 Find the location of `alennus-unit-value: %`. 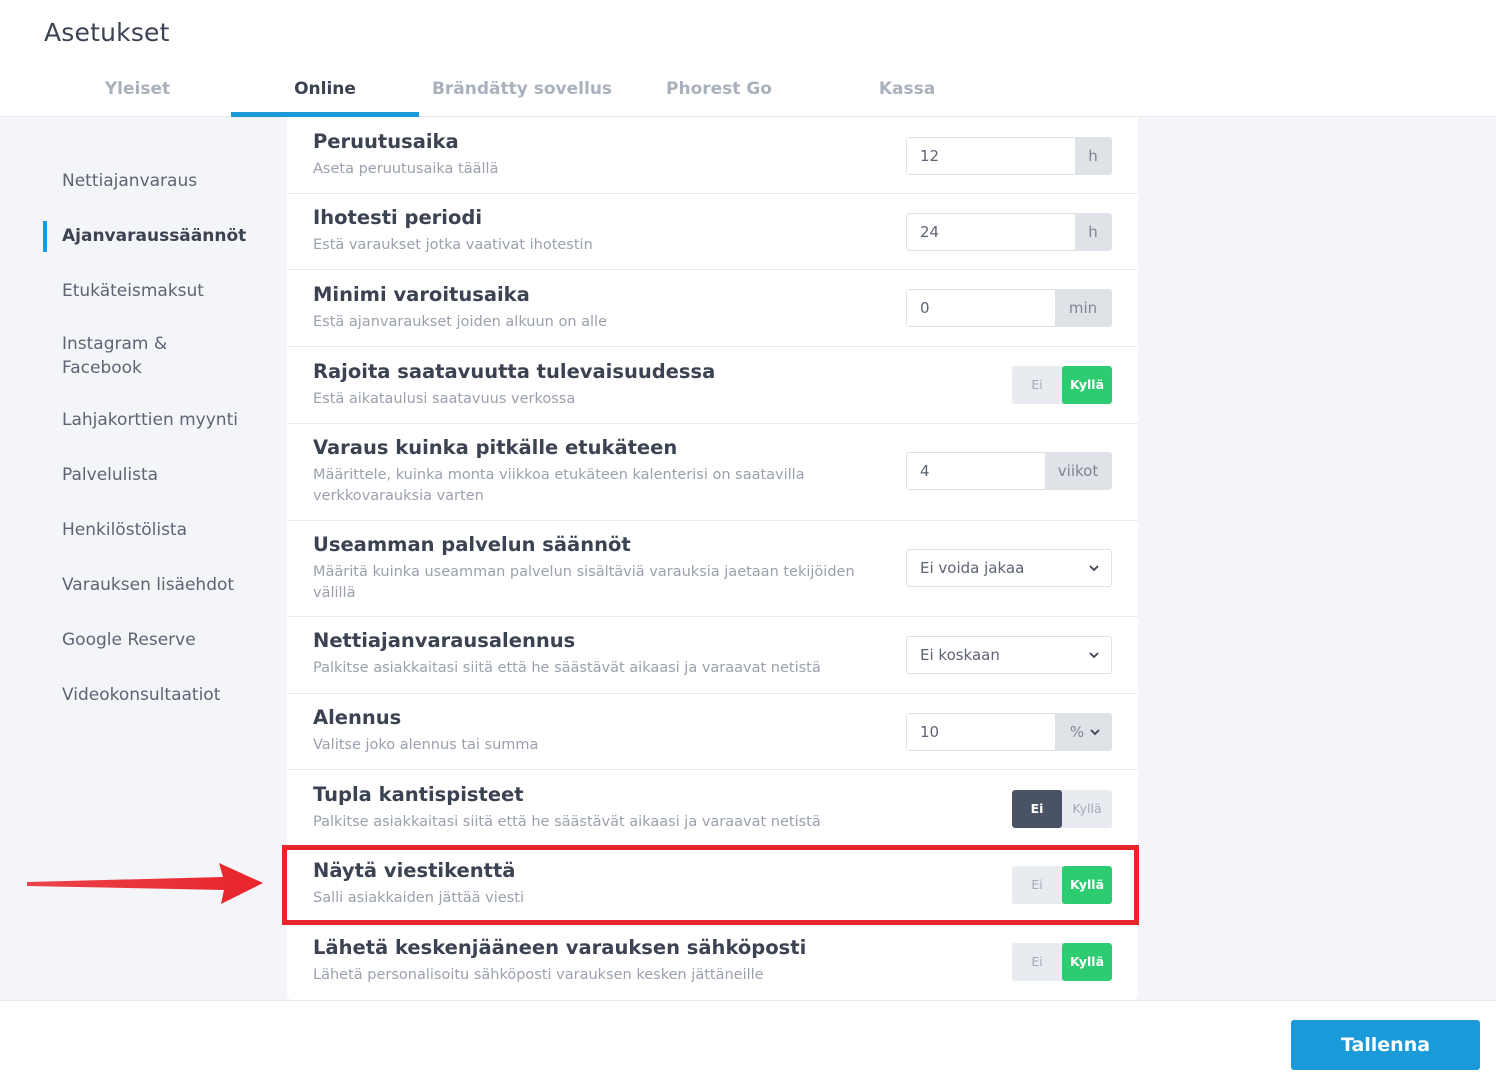

alennus-unit-value: % is located at coordinates (1077, 732).